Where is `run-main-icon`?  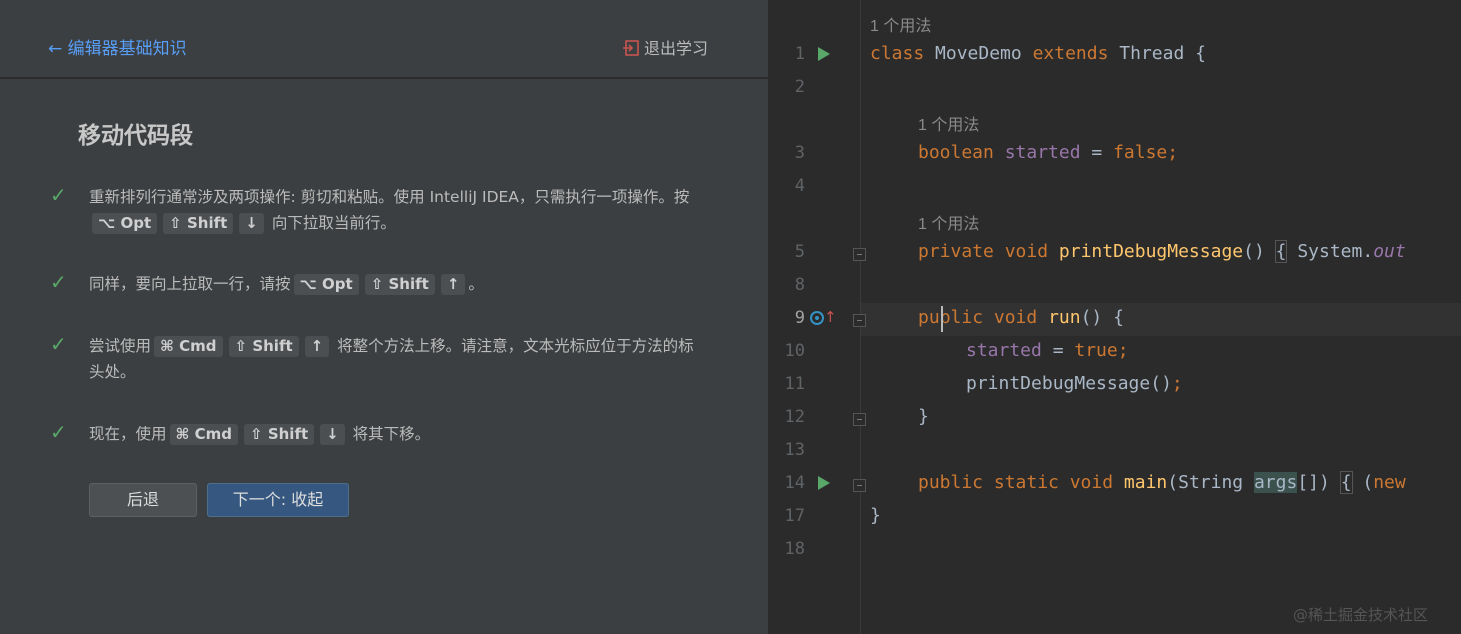
run-main-icon is located at coordinates (824, 483).